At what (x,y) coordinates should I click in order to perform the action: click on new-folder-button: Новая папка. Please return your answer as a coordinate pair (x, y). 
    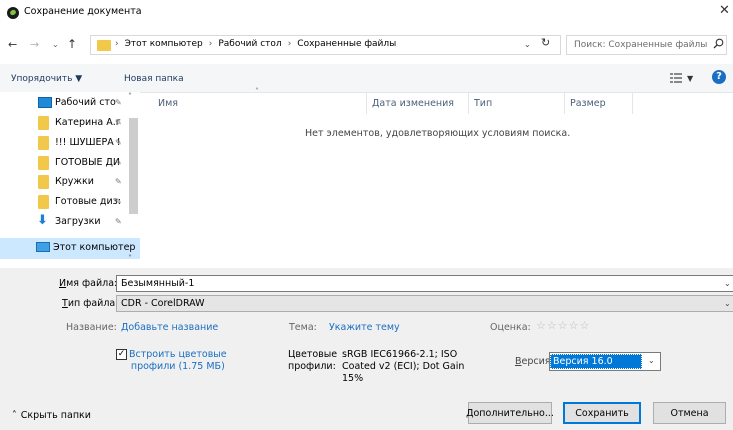
    Looking at the image, I should click on (154, 79).